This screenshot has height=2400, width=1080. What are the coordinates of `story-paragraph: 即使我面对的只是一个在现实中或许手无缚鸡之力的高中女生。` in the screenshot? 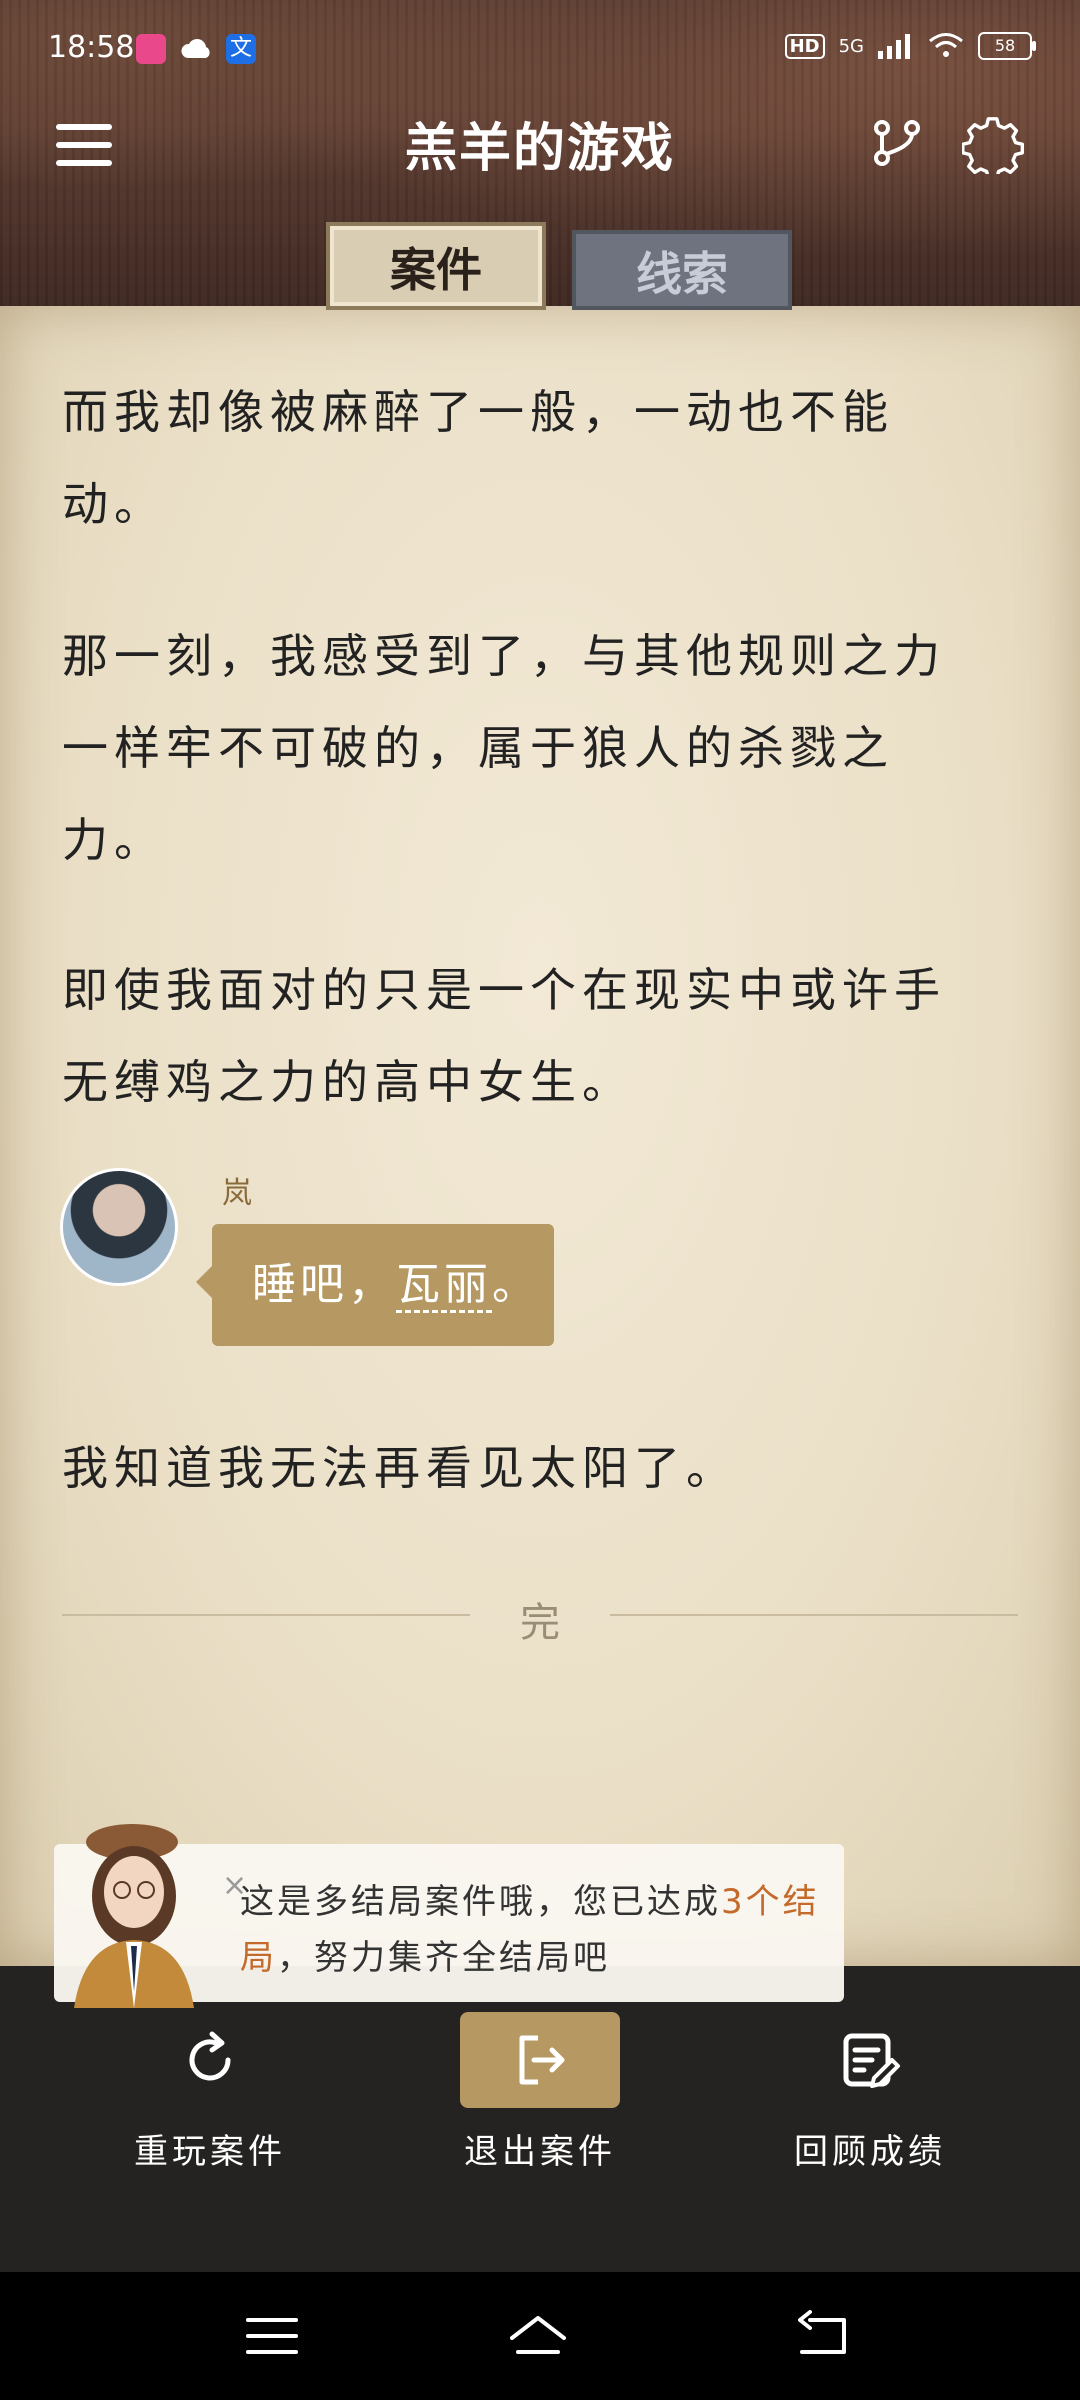 It's located at (504, 1036).